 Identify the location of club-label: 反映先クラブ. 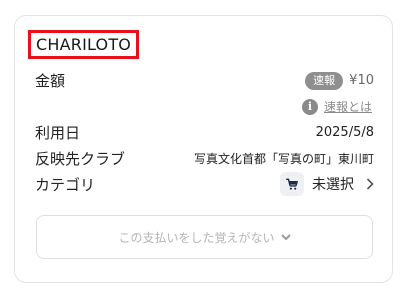
(80, 159).